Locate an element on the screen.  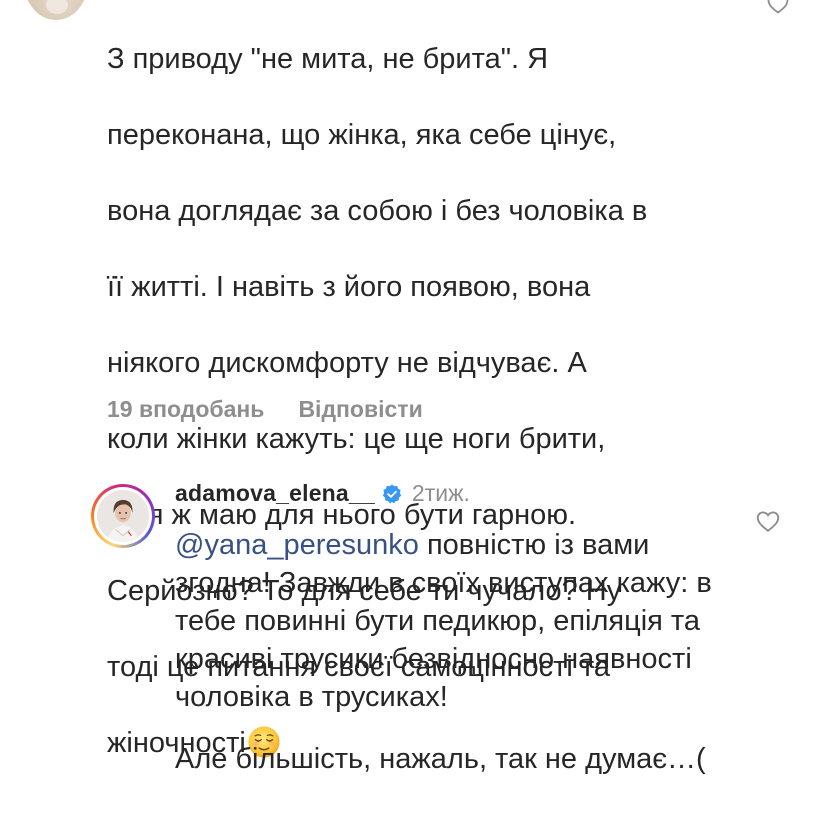
comment-line: вона доглядає за собою і без чоловіка в is located at coordinates (377, 211).